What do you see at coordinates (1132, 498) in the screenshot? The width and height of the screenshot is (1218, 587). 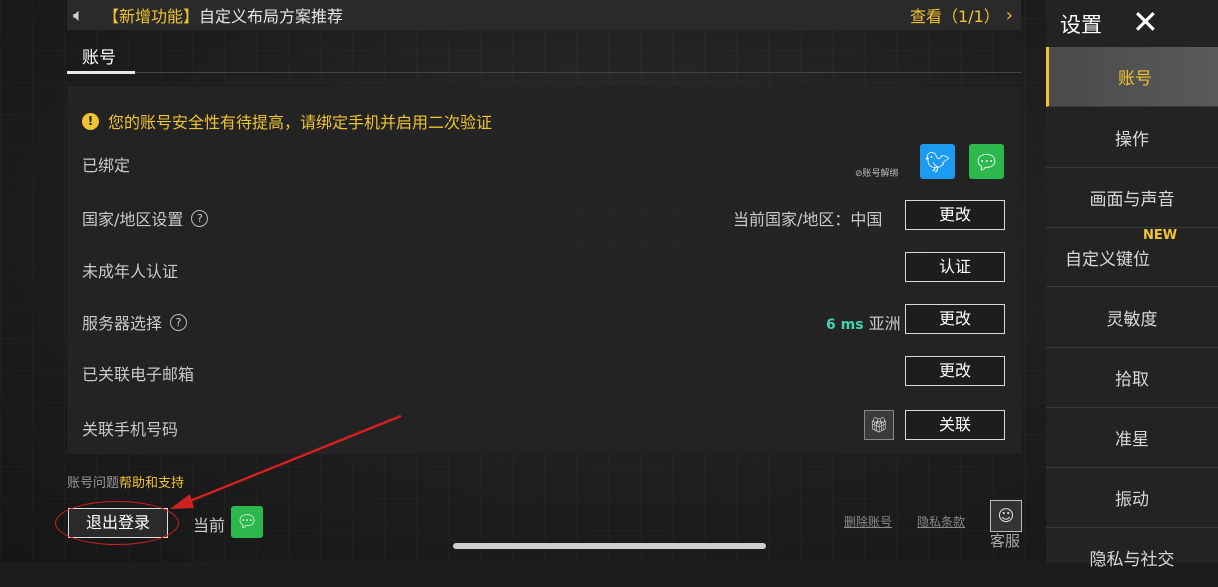 I see `sidebar-item-vibration: 振动` at bounding box center [1132, 498].